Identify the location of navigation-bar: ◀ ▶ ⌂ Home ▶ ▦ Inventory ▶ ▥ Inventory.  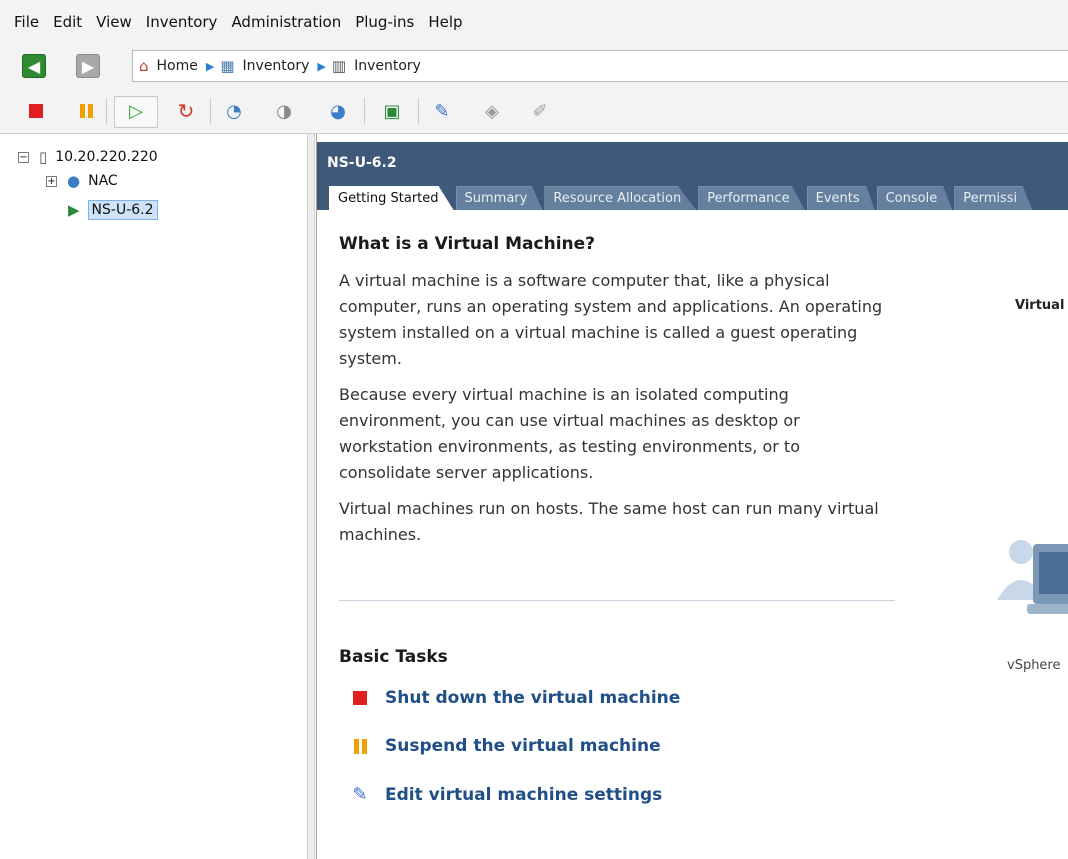
(534, 66).